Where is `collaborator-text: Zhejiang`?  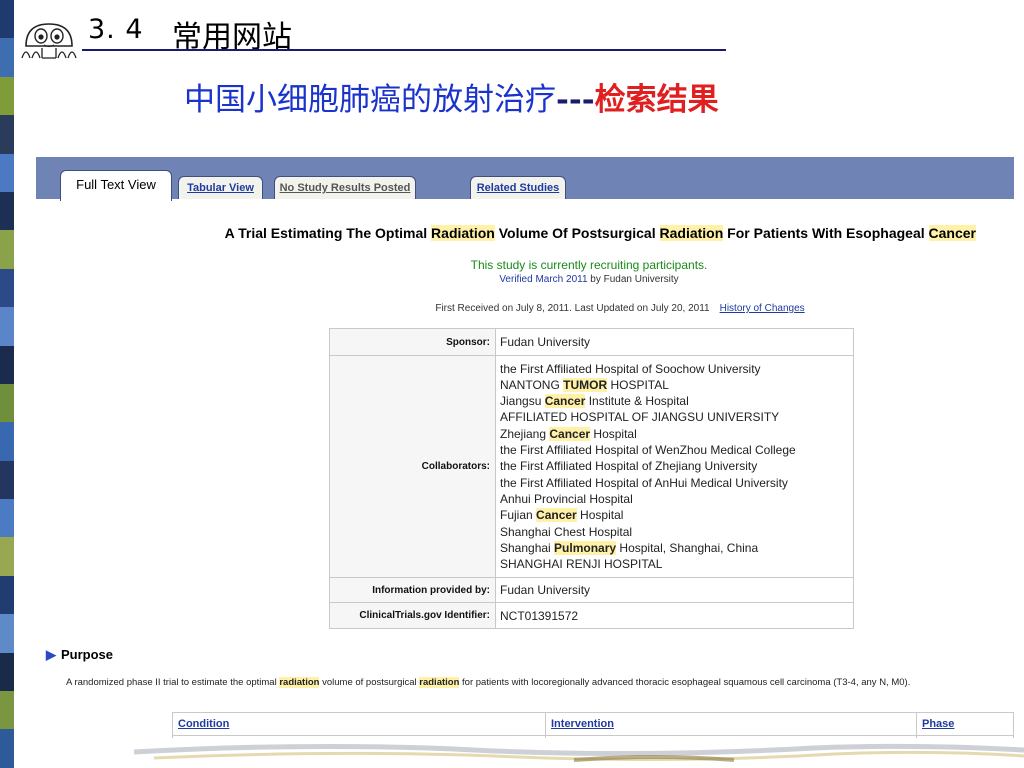
collaborator-text: Zhejiang is located at coordinates (525, 433).